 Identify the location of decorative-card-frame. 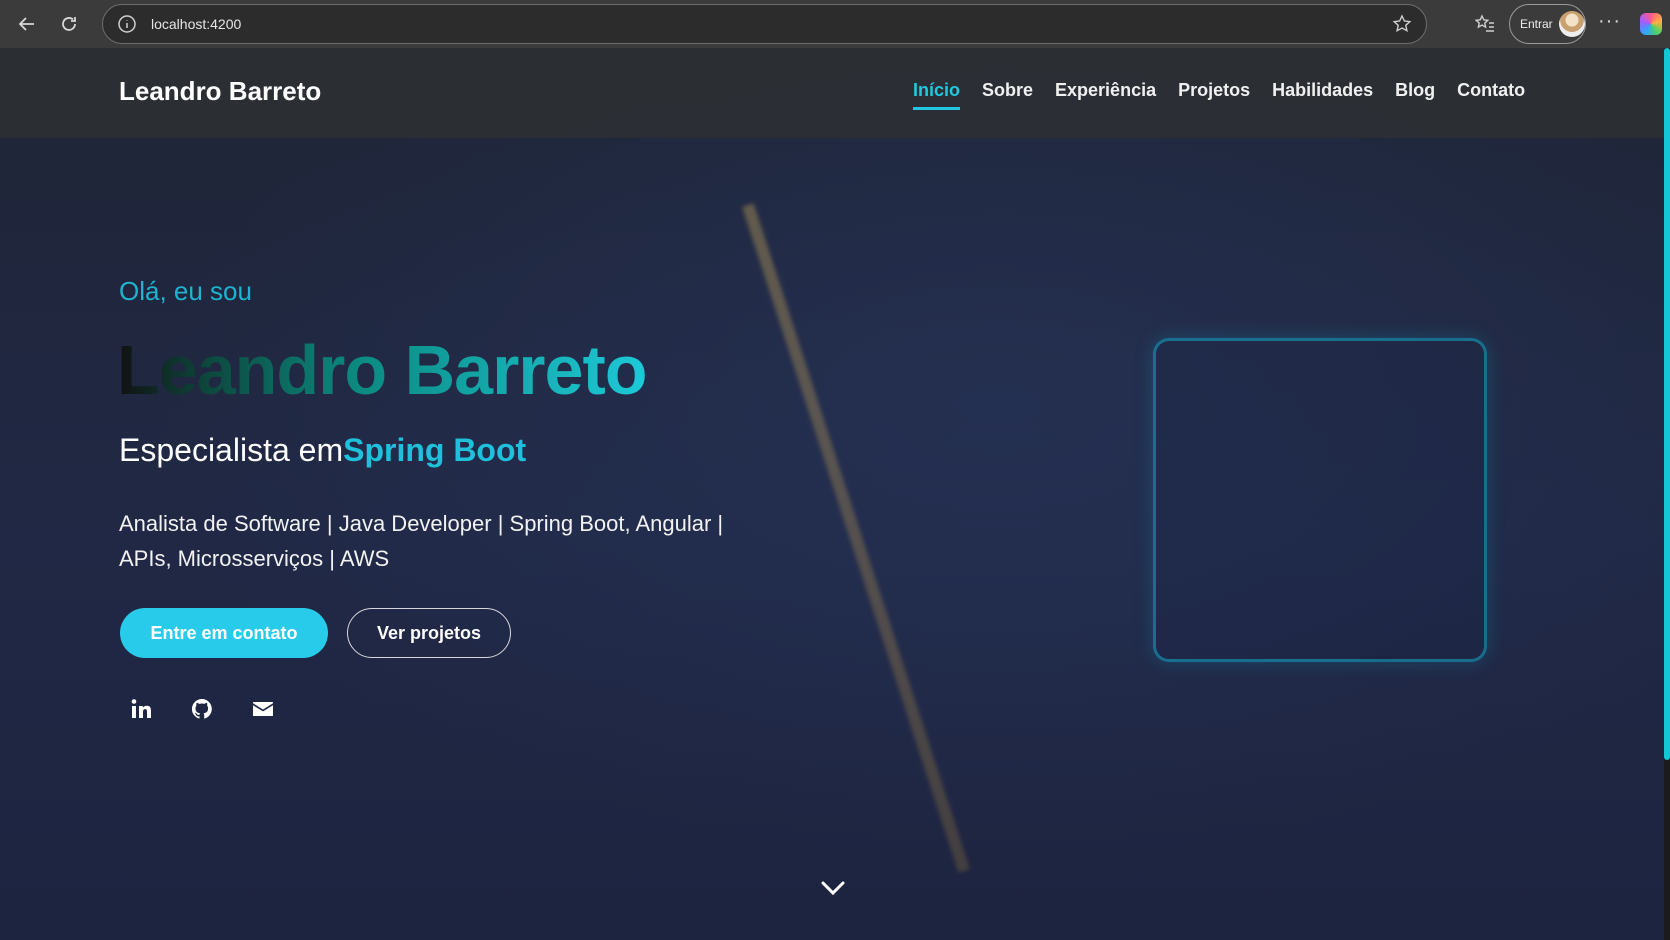
(1320, 500).